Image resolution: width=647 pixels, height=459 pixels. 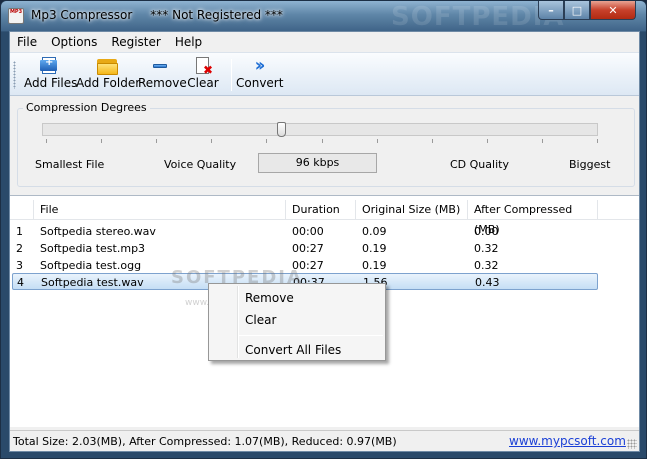 What do you see at coordinates (48, 66) in the screenshot?
I see `add-files-icon: +` at bounding box center [48, 66].